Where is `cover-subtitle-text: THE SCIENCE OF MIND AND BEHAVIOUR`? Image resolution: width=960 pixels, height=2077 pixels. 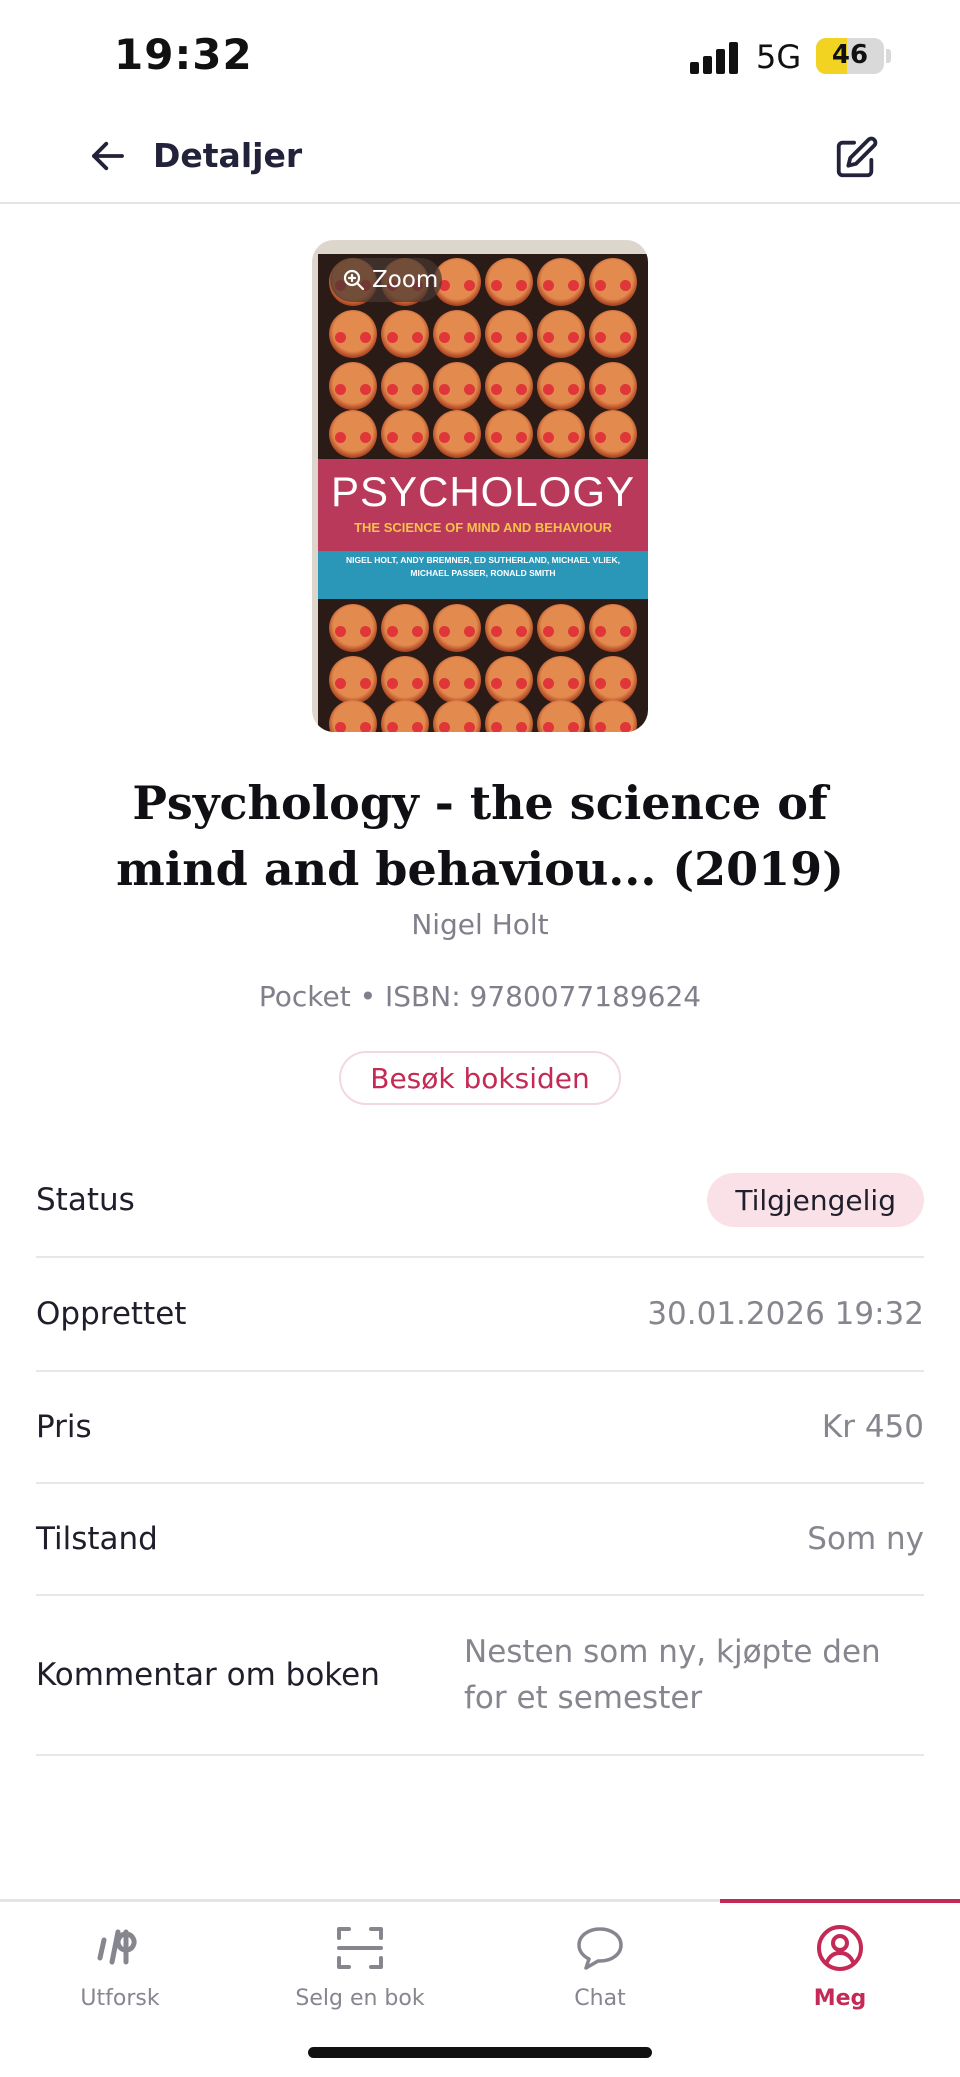 cover-subtitle-text: THE SCIENCE OF MIND AND BEHAVIOUR is located at coordinates (483, 527).